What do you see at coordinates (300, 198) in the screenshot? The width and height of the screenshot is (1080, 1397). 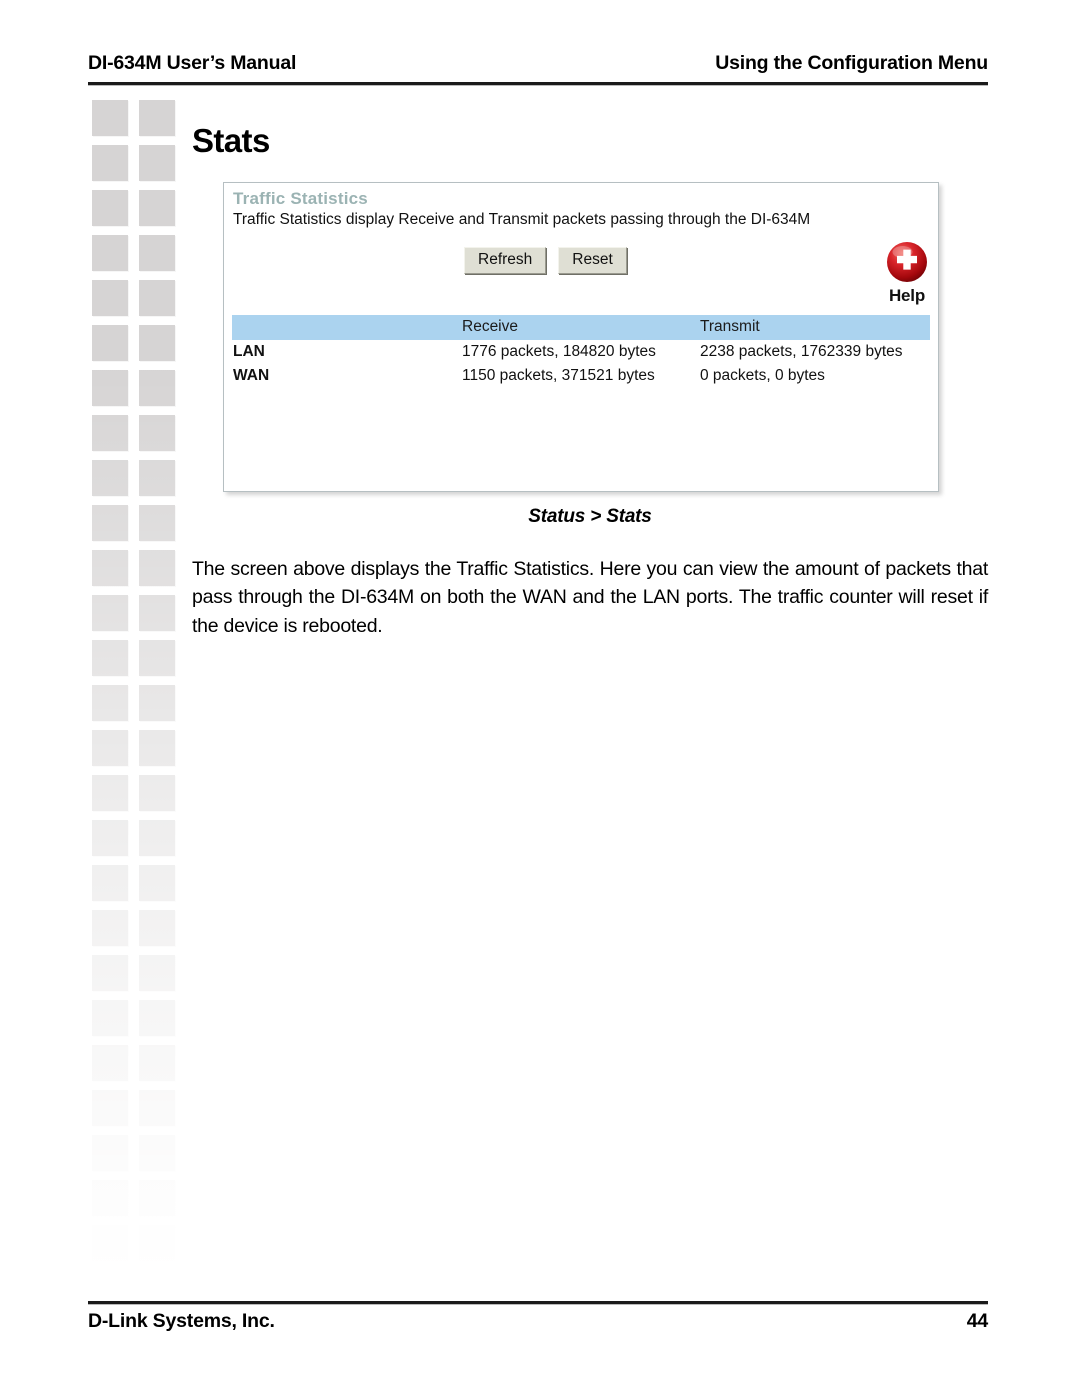 I see `panel-heading: Traffic Statistics` at bounding box center [300, 198].